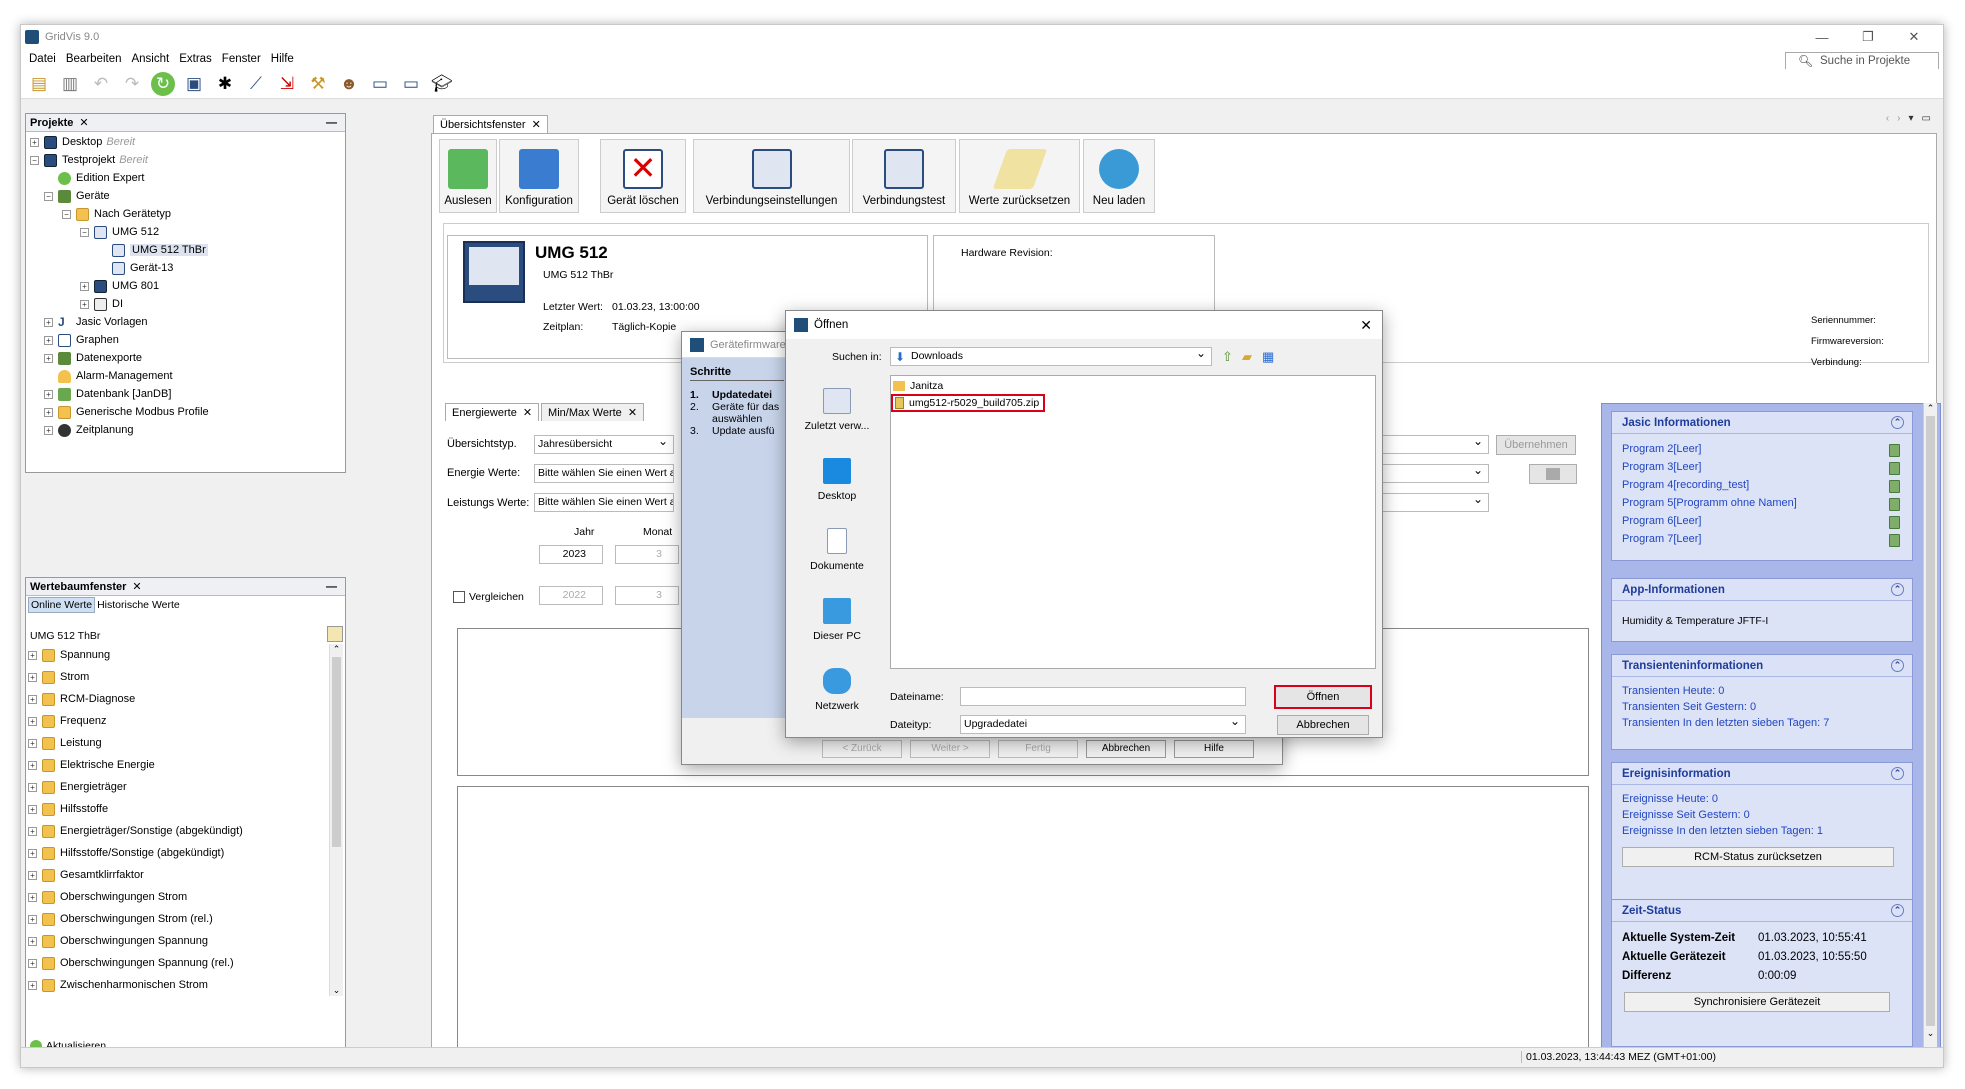 The height and width of the screenshot is (1089, 1965). I want to click on tree-item-geraet13: Gerät-13, so click(187, 268).